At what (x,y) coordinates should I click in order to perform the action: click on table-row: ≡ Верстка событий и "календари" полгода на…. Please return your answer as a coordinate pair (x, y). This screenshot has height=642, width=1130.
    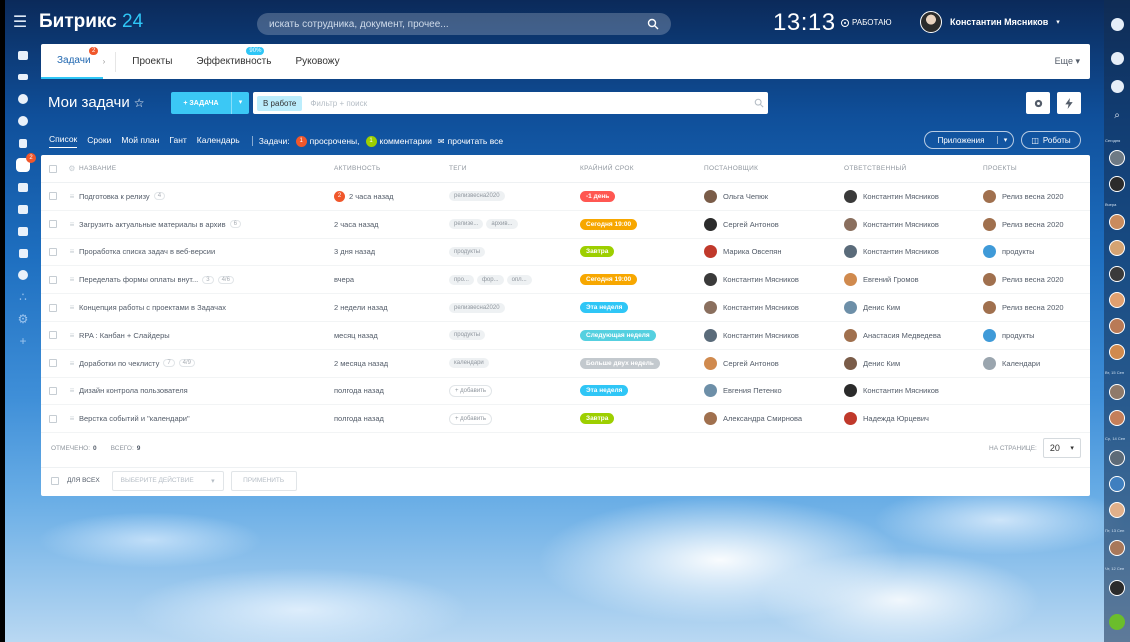
    Looking at the image, I should click on (565, 419).